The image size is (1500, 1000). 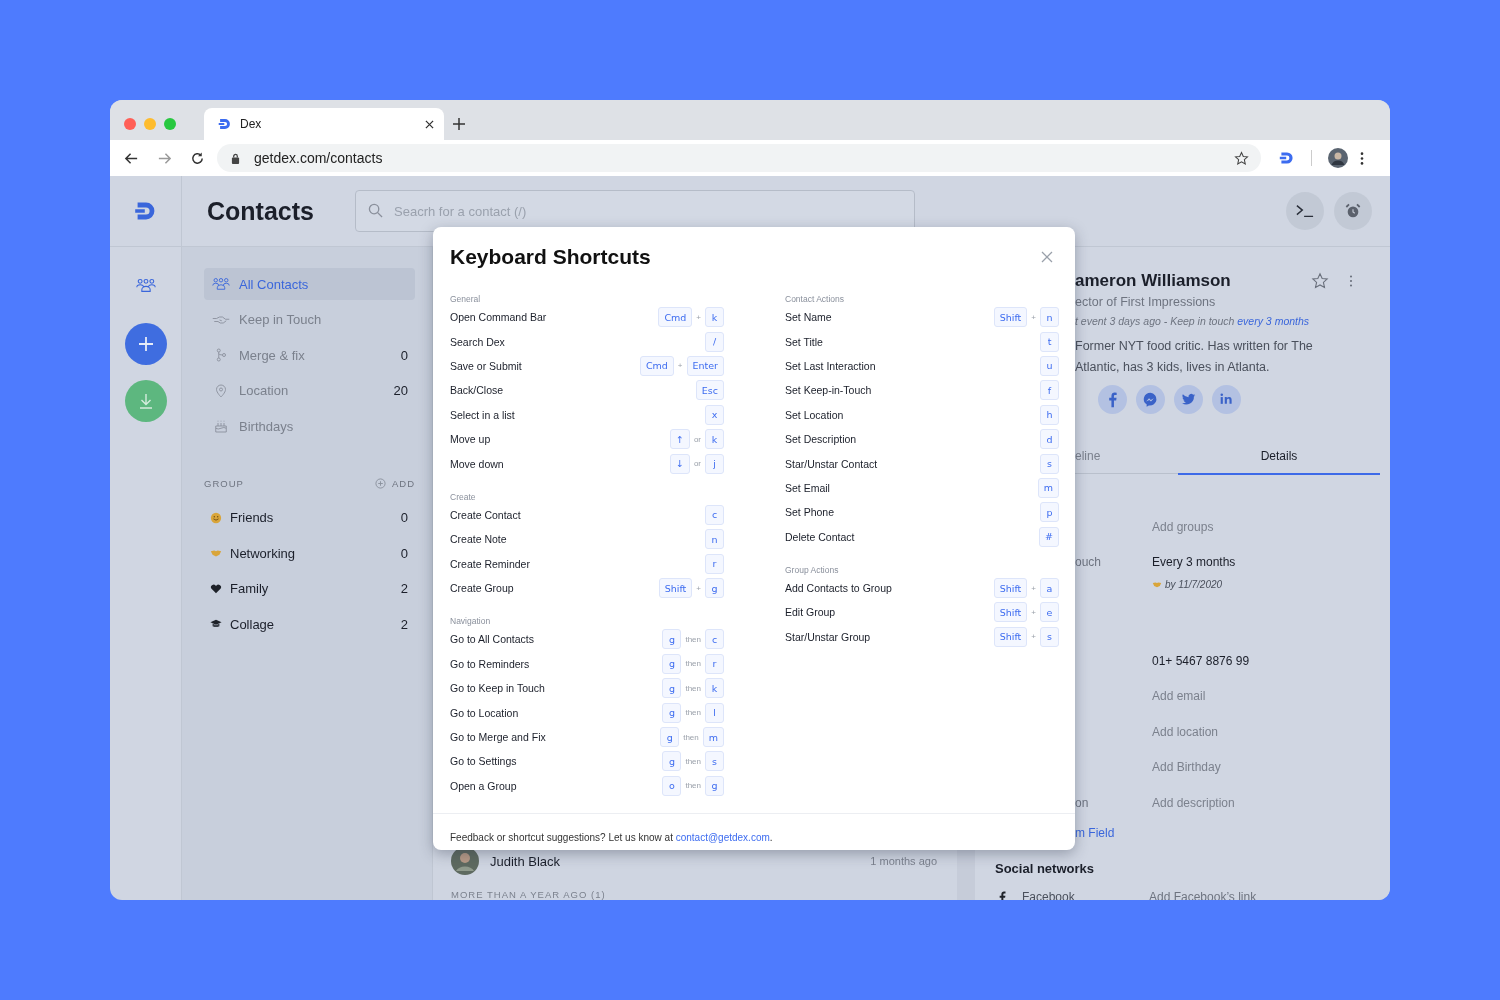 I want to click on twitter-bird-icon, so click(x=1188, y=399).